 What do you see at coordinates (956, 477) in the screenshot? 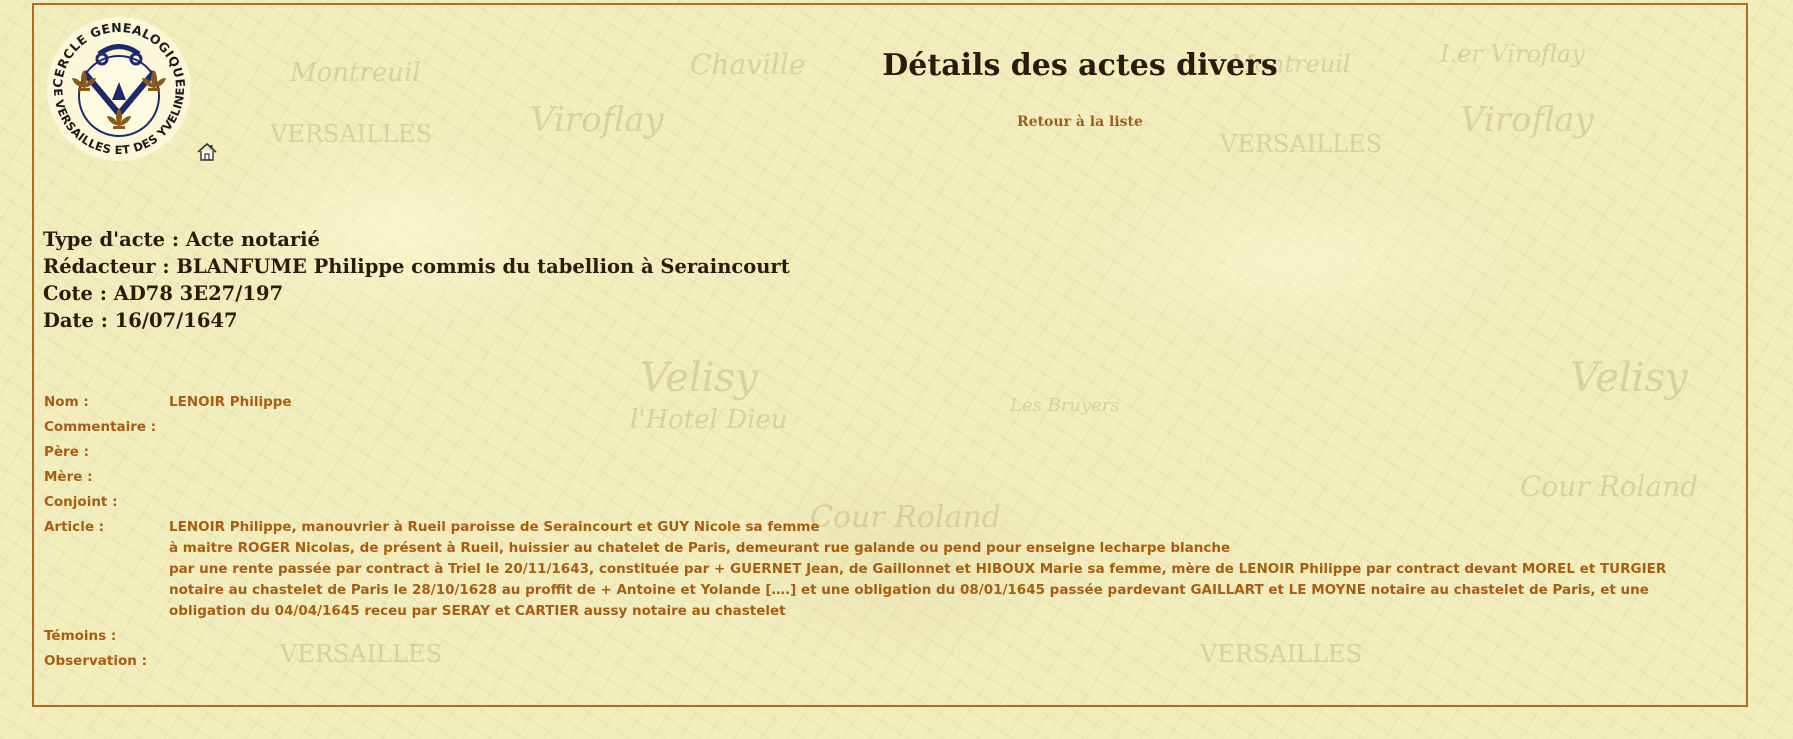
I see `field-value-mere` at bounding box center [956, 477].